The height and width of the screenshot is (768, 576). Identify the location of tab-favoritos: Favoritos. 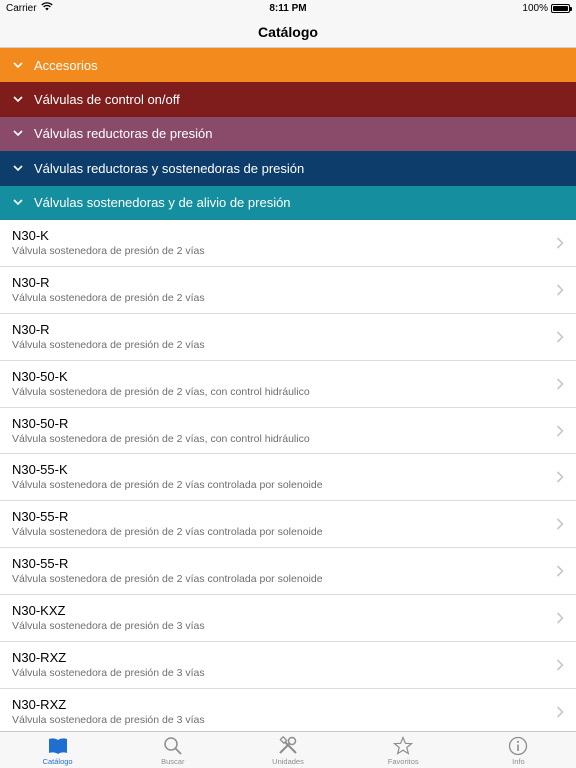
(403, 750).